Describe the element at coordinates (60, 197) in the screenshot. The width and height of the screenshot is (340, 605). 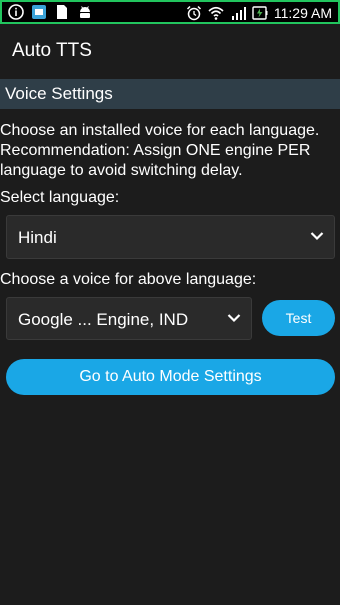
I see `select-language-label: Select language:` at that location.